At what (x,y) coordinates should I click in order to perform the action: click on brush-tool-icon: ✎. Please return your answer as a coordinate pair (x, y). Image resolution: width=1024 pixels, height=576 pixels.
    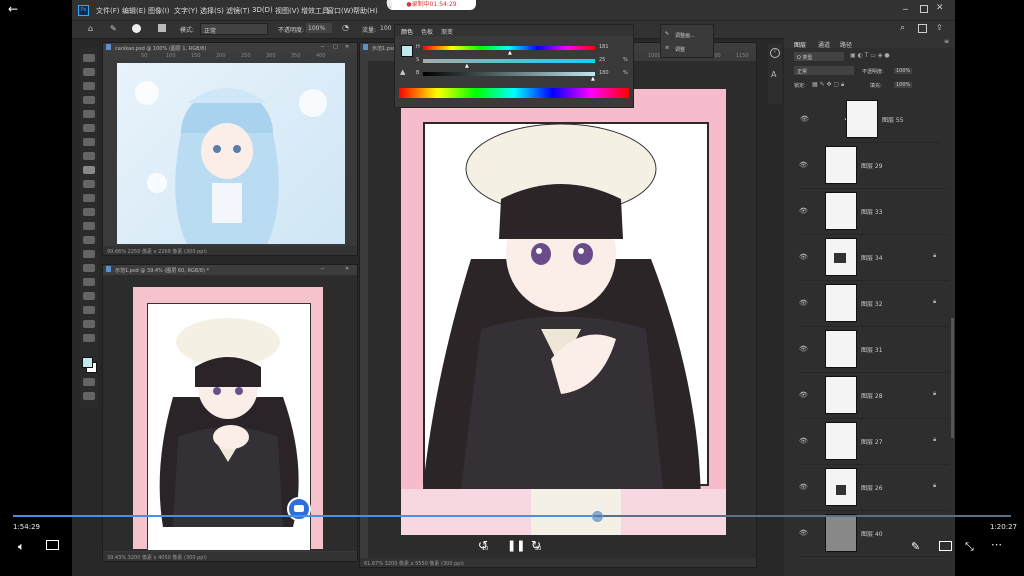
    Looking at the image, I should click on (113, 28).